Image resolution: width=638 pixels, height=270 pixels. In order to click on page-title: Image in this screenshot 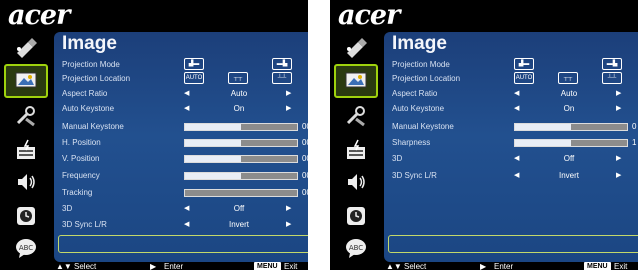, I will do `click(89, 43)`.